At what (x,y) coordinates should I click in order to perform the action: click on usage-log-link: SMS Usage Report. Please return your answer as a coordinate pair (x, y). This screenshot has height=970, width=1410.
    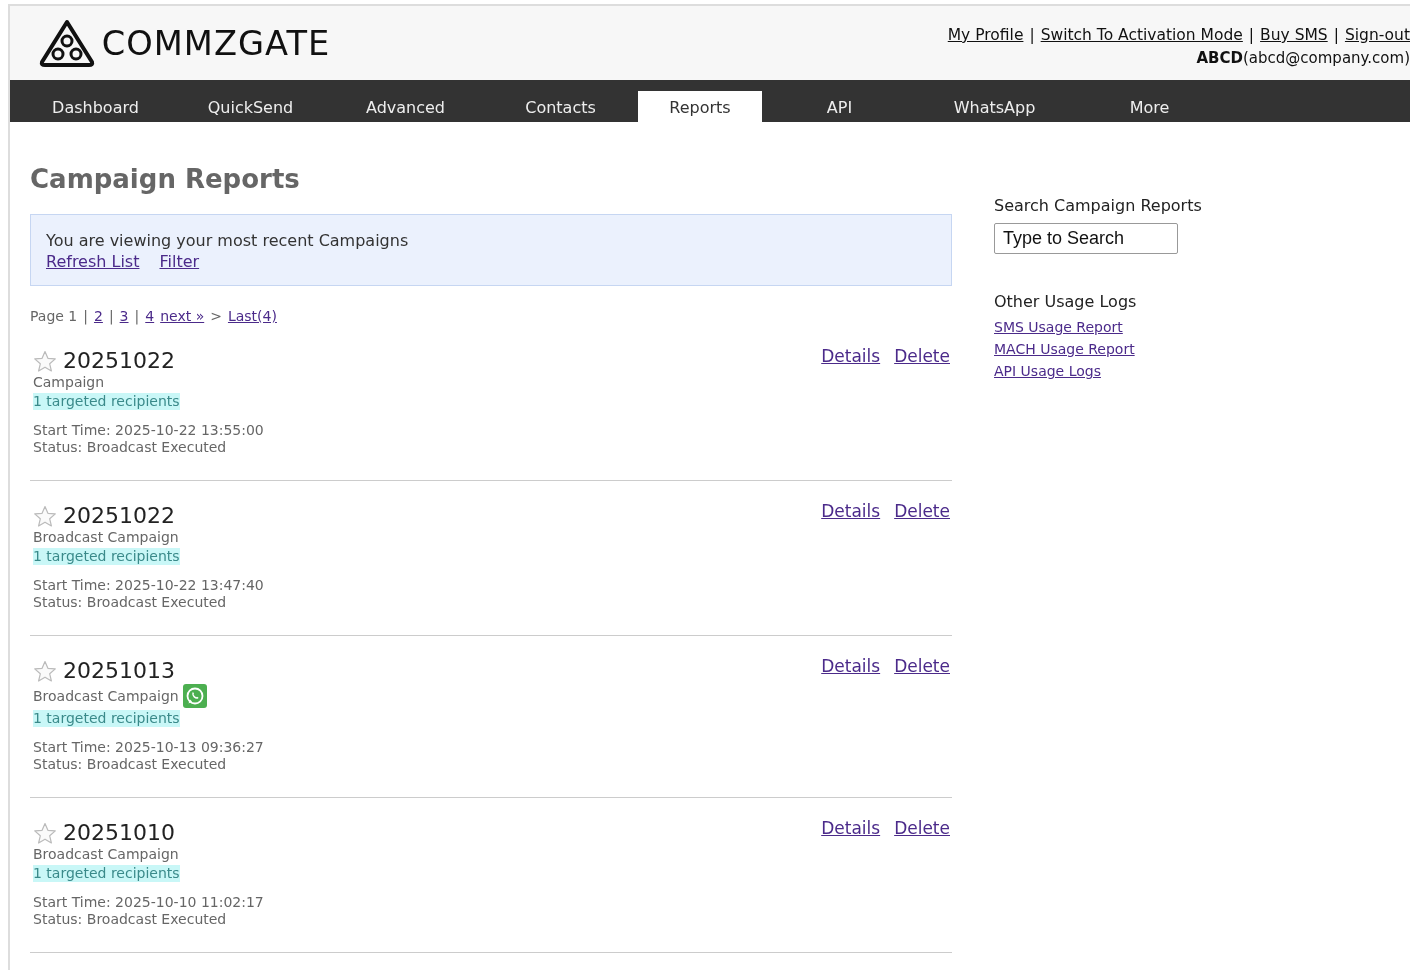
    Looking at the image, I should click on (1058, 327).